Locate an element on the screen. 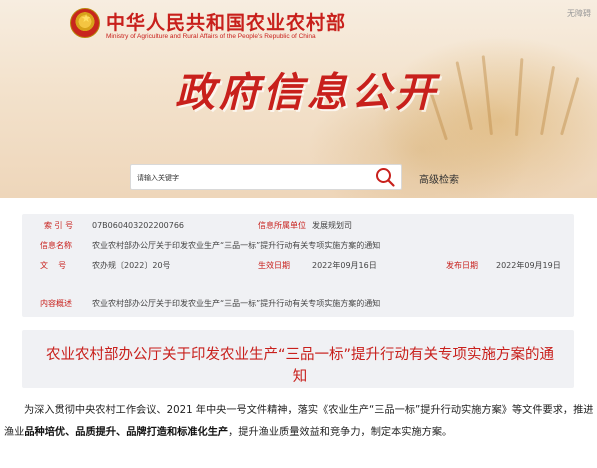 Image resolution: width=597 pixels, height=468 pixels. source-label: 信息所属单位 is located at coordinates (282, 225).